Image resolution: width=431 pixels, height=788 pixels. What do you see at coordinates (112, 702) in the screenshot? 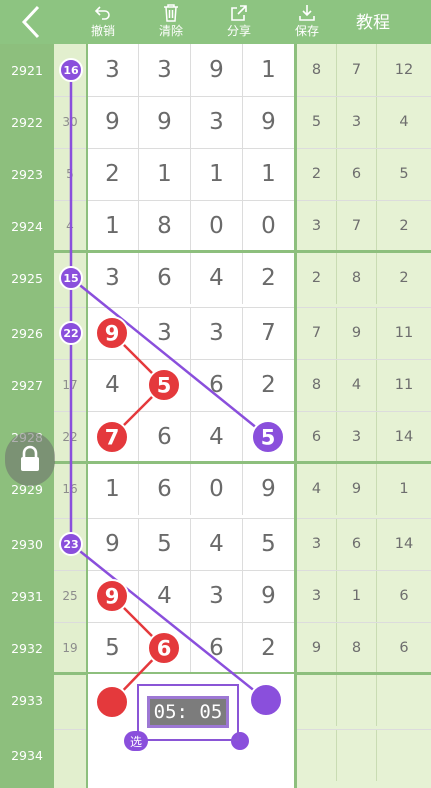
I see `marker-ball-red` at bounding box center [112, 702].